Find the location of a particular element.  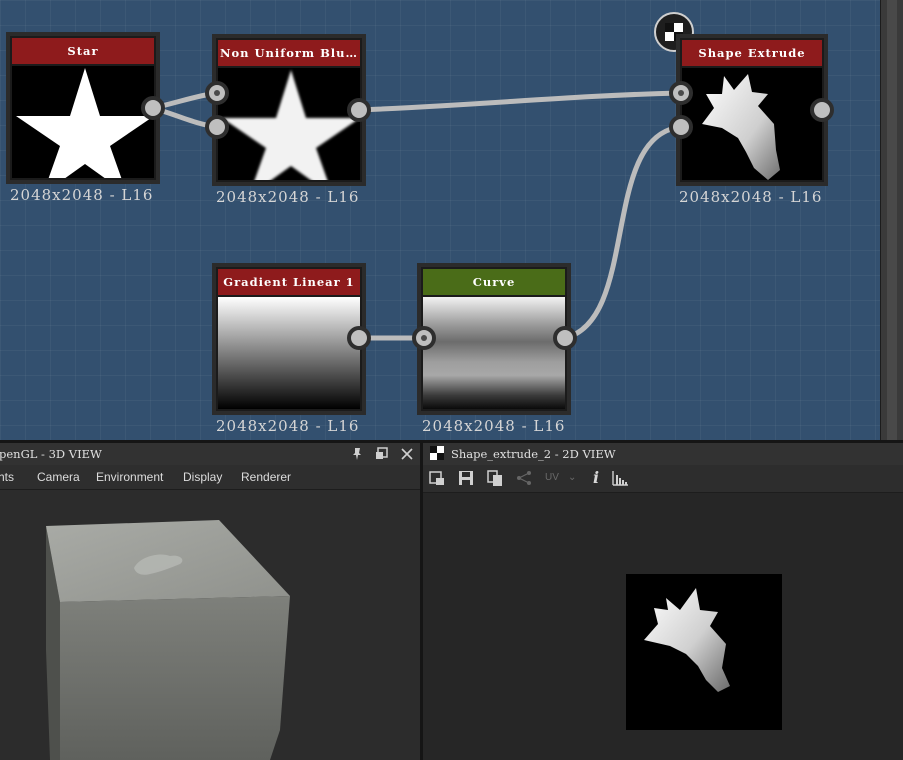

node-title: Star is located at coordinates (83, 51).